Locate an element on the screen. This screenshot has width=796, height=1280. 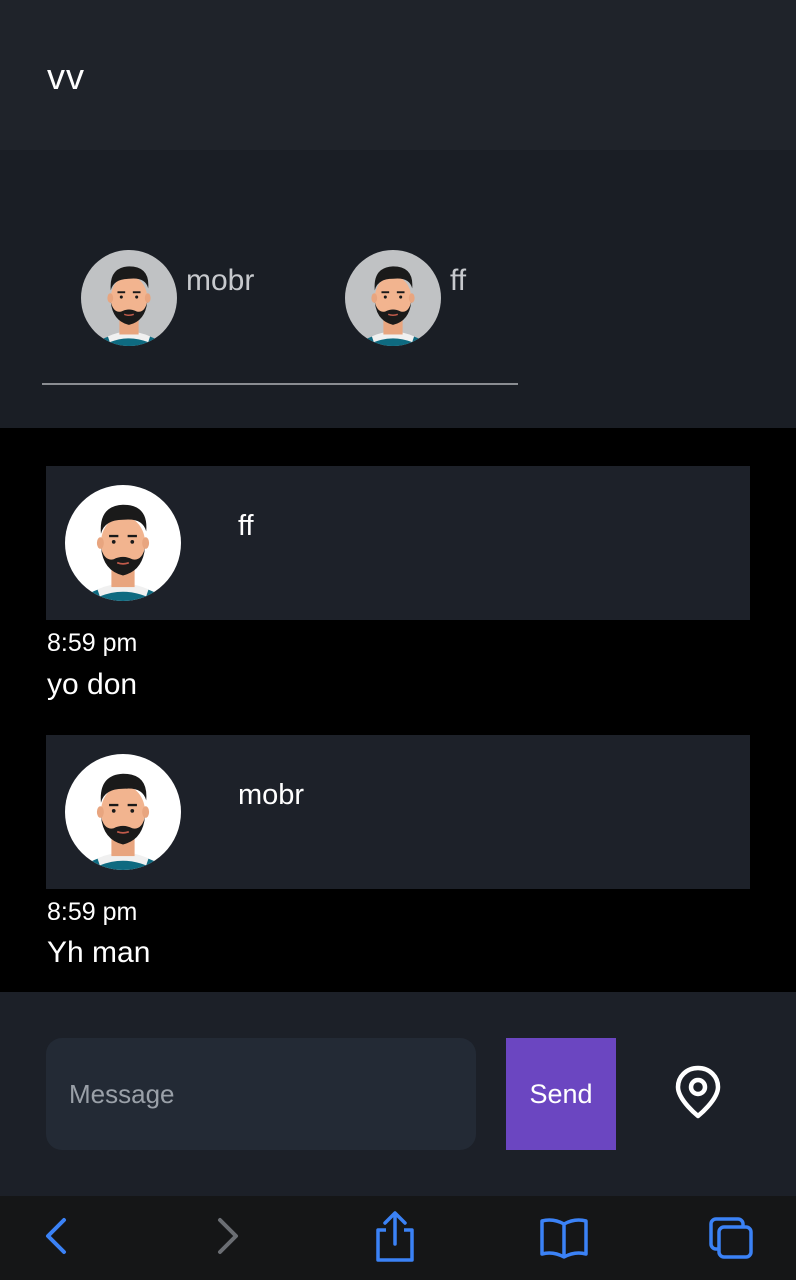
message-input is located at coordinates (261, 1094).